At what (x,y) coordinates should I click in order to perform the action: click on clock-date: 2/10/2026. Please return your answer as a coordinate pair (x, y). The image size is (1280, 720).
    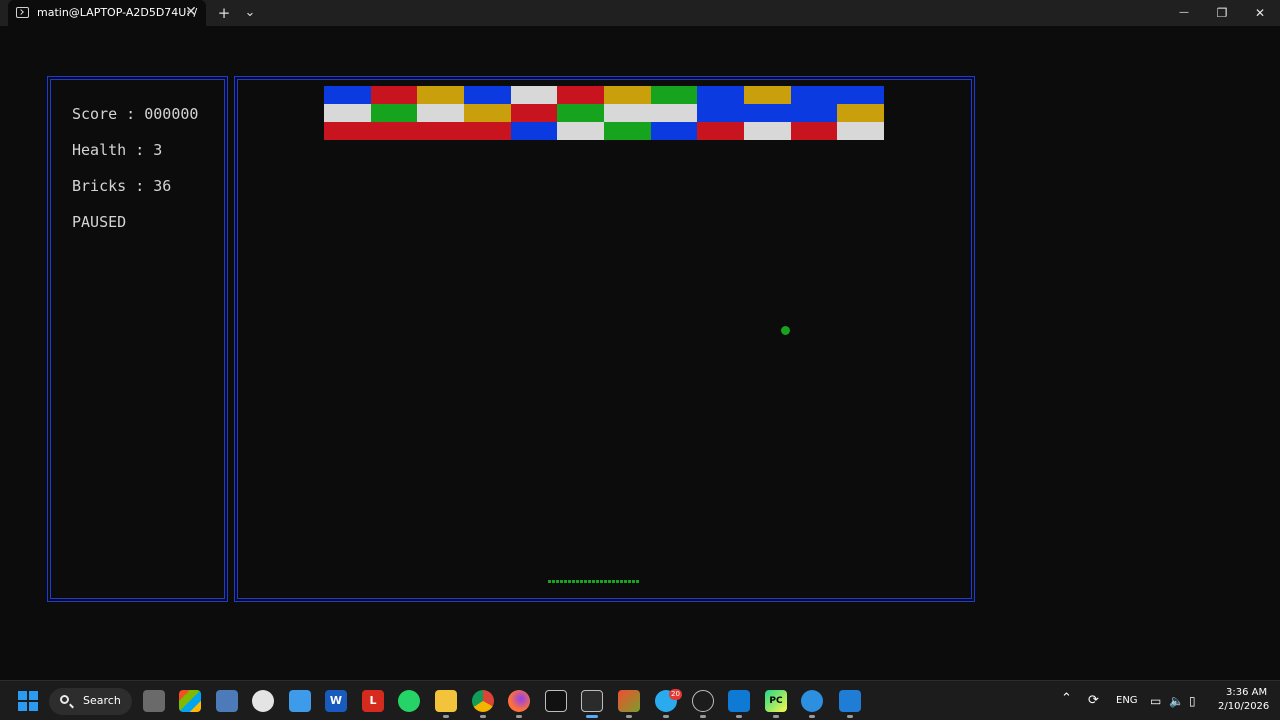
    Looking at the image, I should click on (1243, 706).